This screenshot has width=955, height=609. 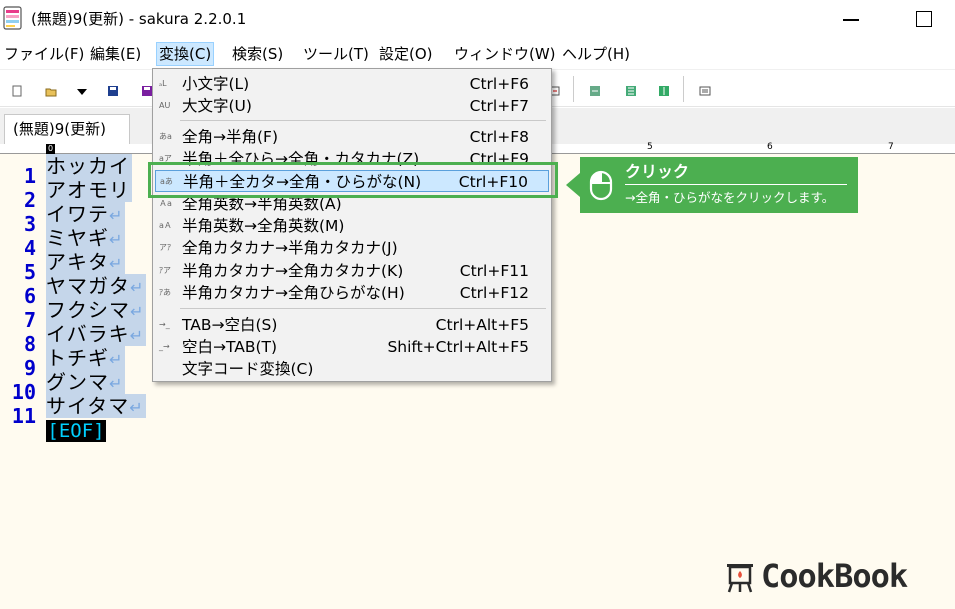 I want to click on menu-item-zen-kata: アｱ 全角カタカナ→半角カタカナ(J), so click(x=352, y=248).